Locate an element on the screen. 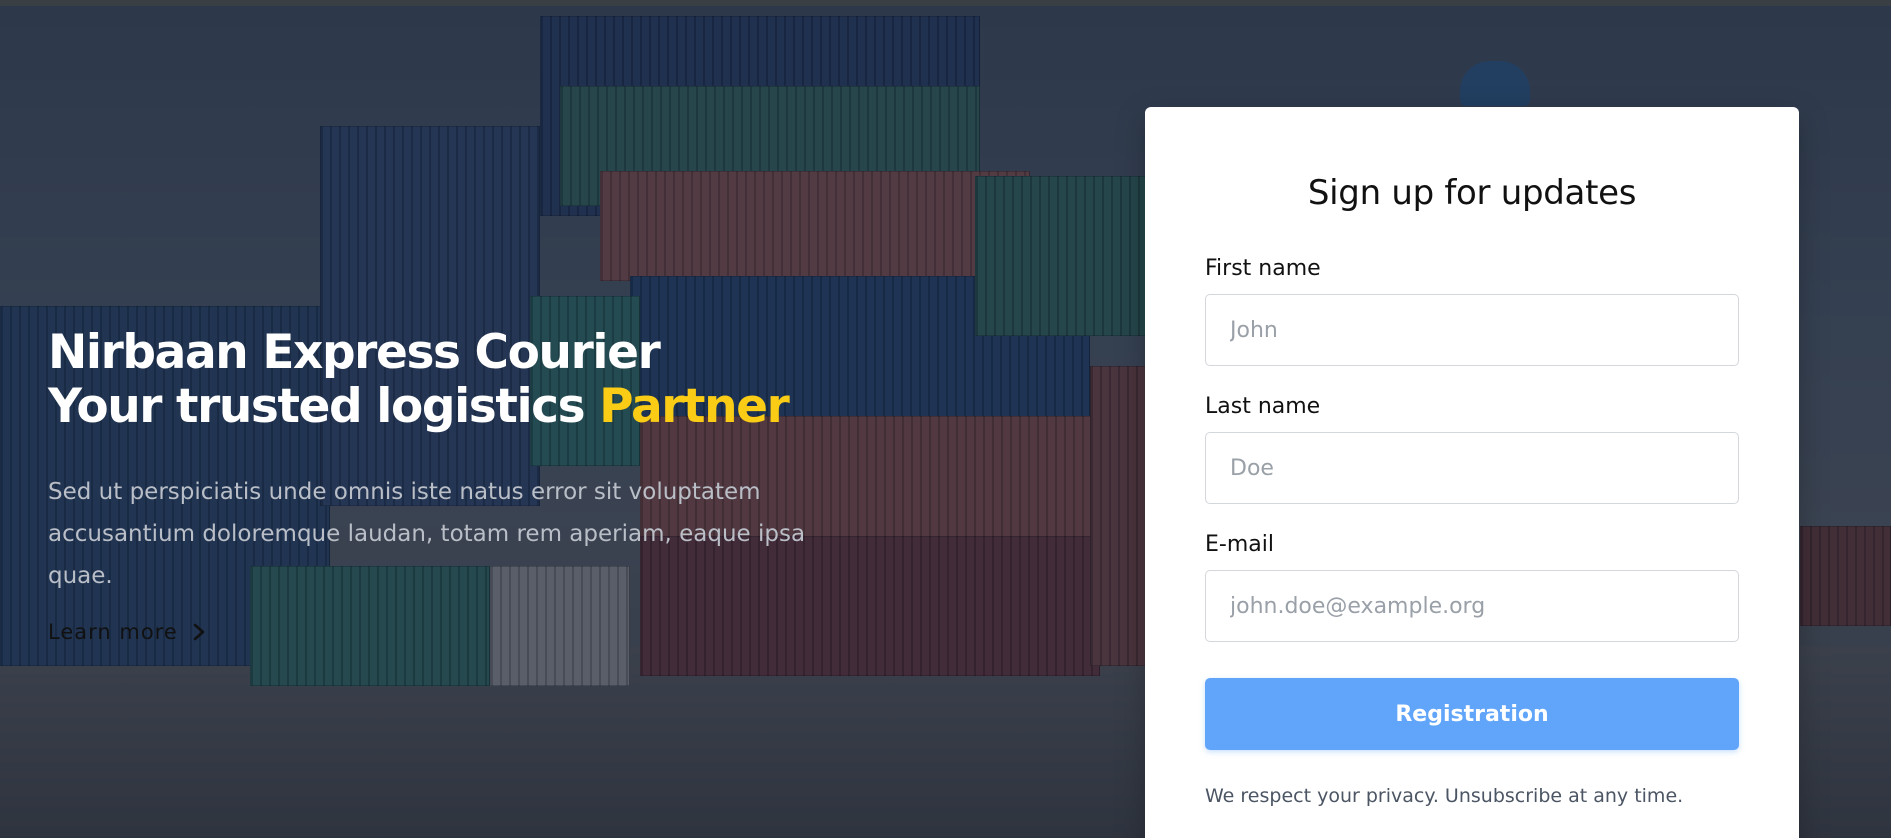  registration-button: Registration is located at coordinates (1472, 714).